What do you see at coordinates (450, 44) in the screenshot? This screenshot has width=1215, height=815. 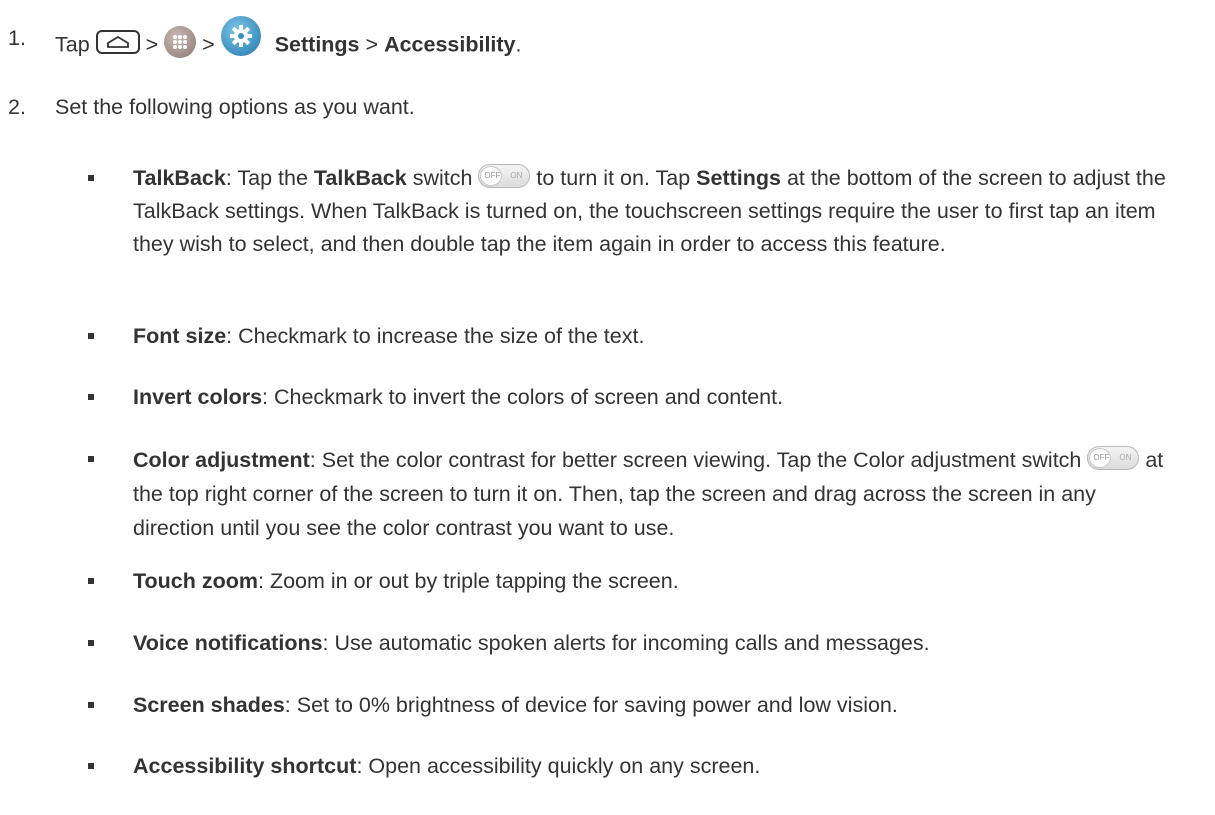 I see `accessibility-label: Accessibility` at bounding box center [450, 44].